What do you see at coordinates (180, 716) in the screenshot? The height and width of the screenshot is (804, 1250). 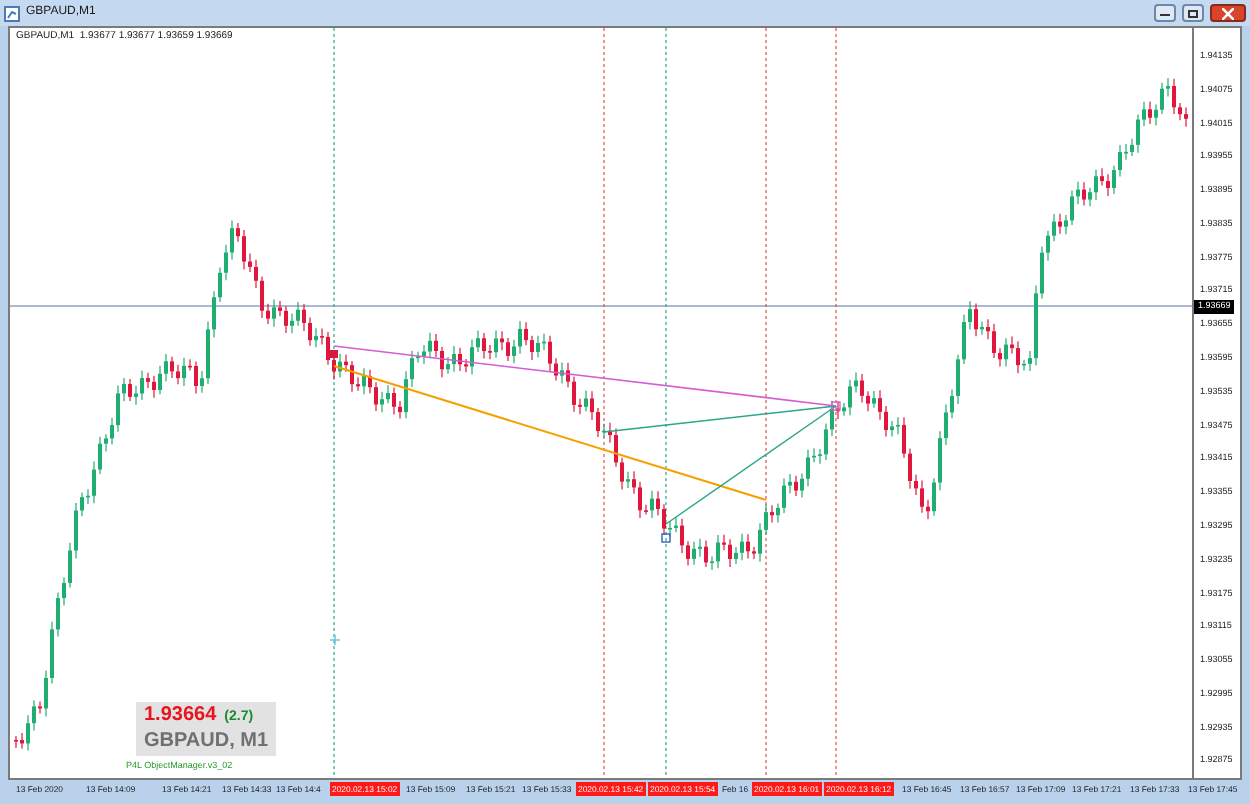 I see `price-value: 1.93664` at bounding box center [180, 716].